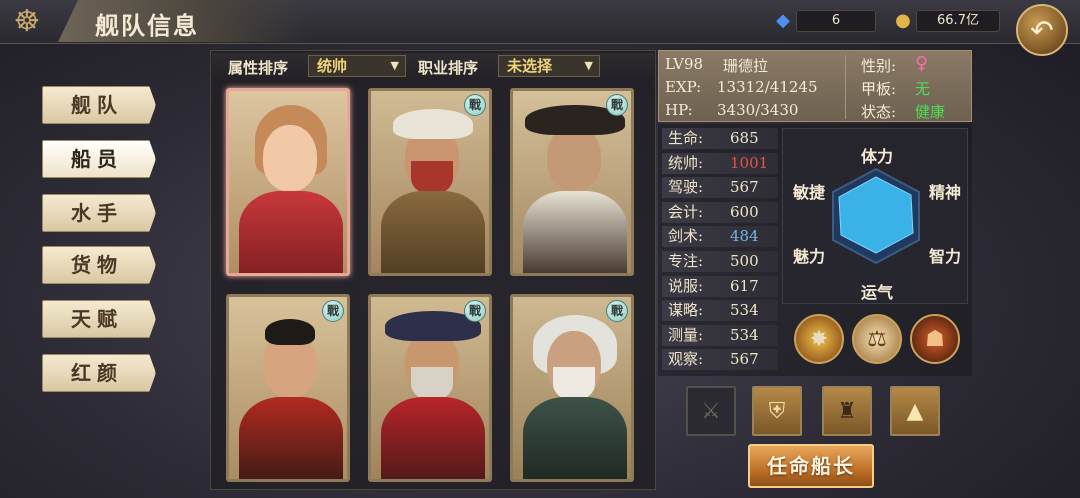  I want to click on hp-value: 3430/3430, so click(758, 110).